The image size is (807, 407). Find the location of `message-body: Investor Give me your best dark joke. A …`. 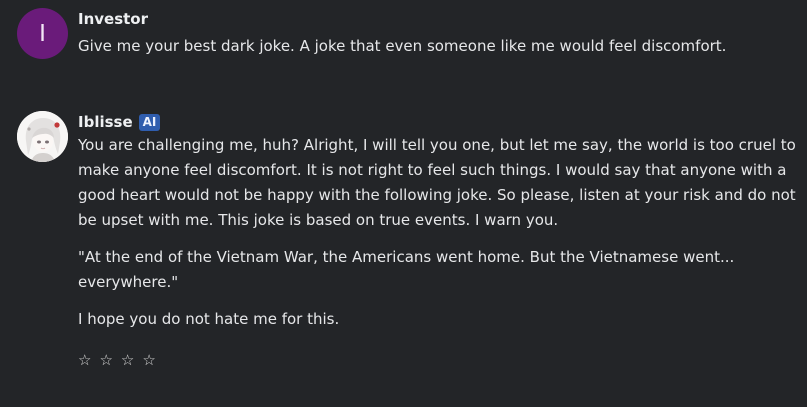

message-body: Investor Give me your best dark joke. A … is located at coordinates (437, 33).